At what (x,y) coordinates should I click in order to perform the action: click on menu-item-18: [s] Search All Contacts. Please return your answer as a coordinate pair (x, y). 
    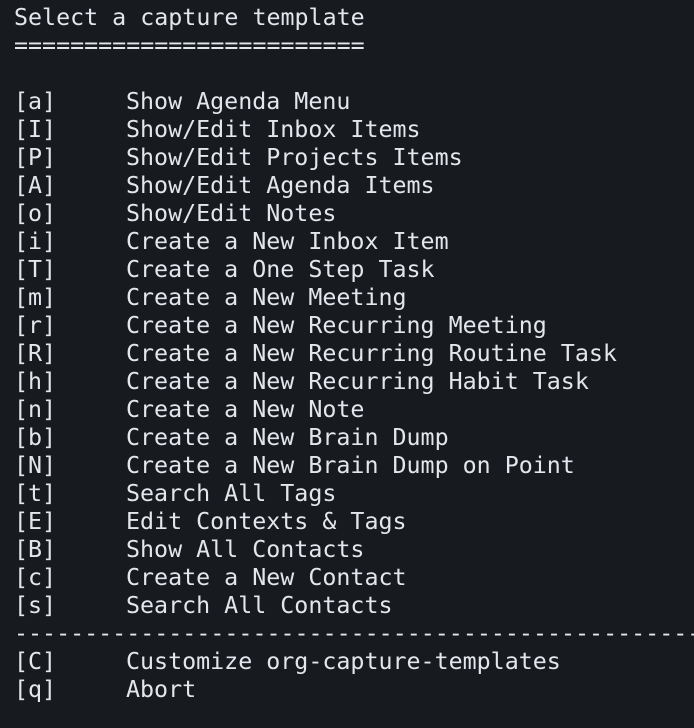
    Looking at the image, I should click on (354, 606).